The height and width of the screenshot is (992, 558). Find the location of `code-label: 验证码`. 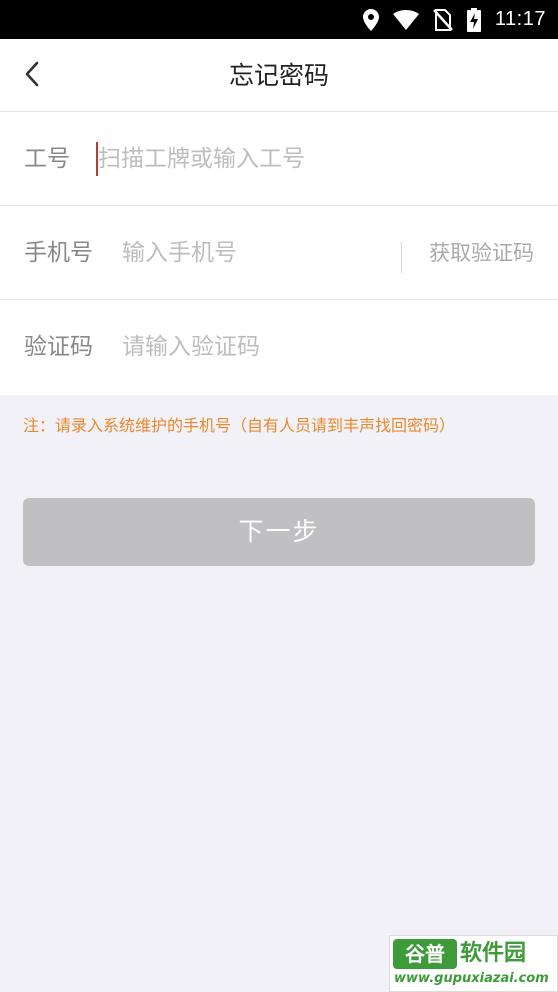

code-label: 验证码 is located at coordinates (58, 347).